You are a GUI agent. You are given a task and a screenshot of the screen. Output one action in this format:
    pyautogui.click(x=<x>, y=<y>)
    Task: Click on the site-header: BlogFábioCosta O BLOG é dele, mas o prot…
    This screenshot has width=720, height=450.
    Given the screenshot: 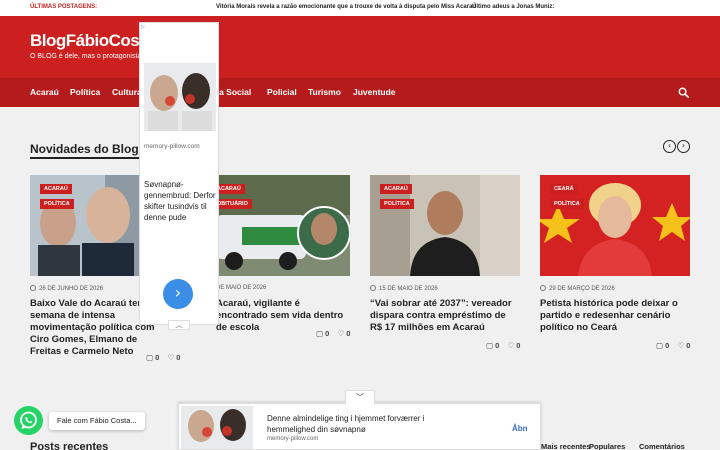 What is the action you would take?
    pyautogui.click(x=360, y=47)
    